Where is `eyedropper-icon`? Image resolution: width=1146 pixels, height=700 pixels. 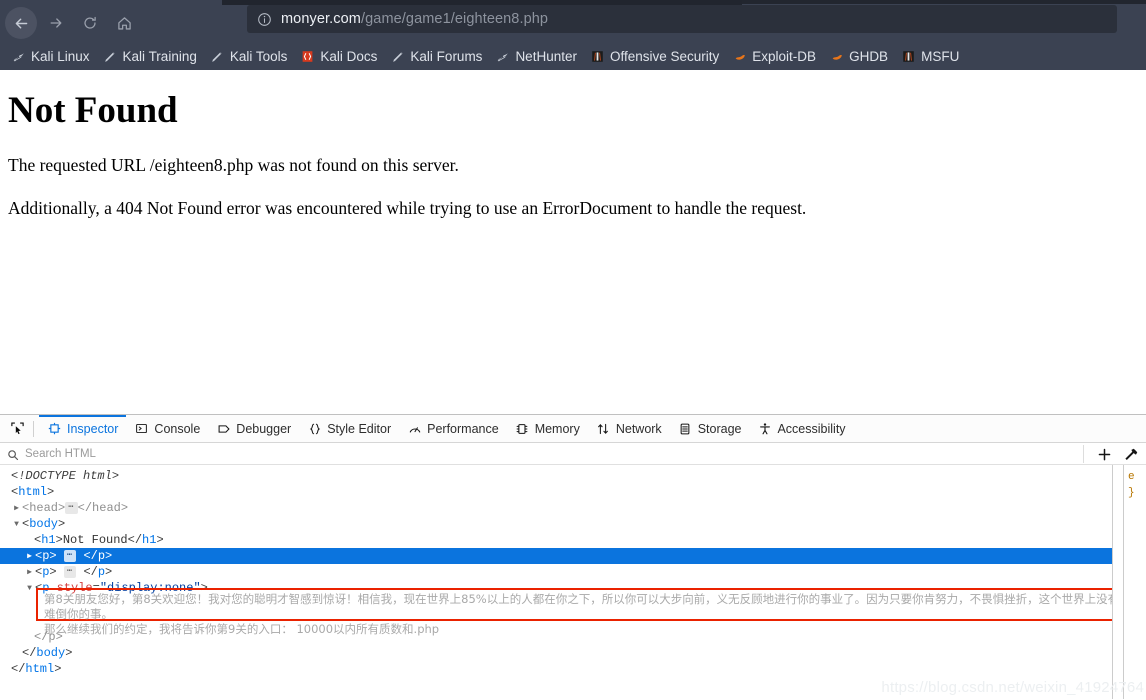
eyedropper-icon is located at coordinates (1130, 454).